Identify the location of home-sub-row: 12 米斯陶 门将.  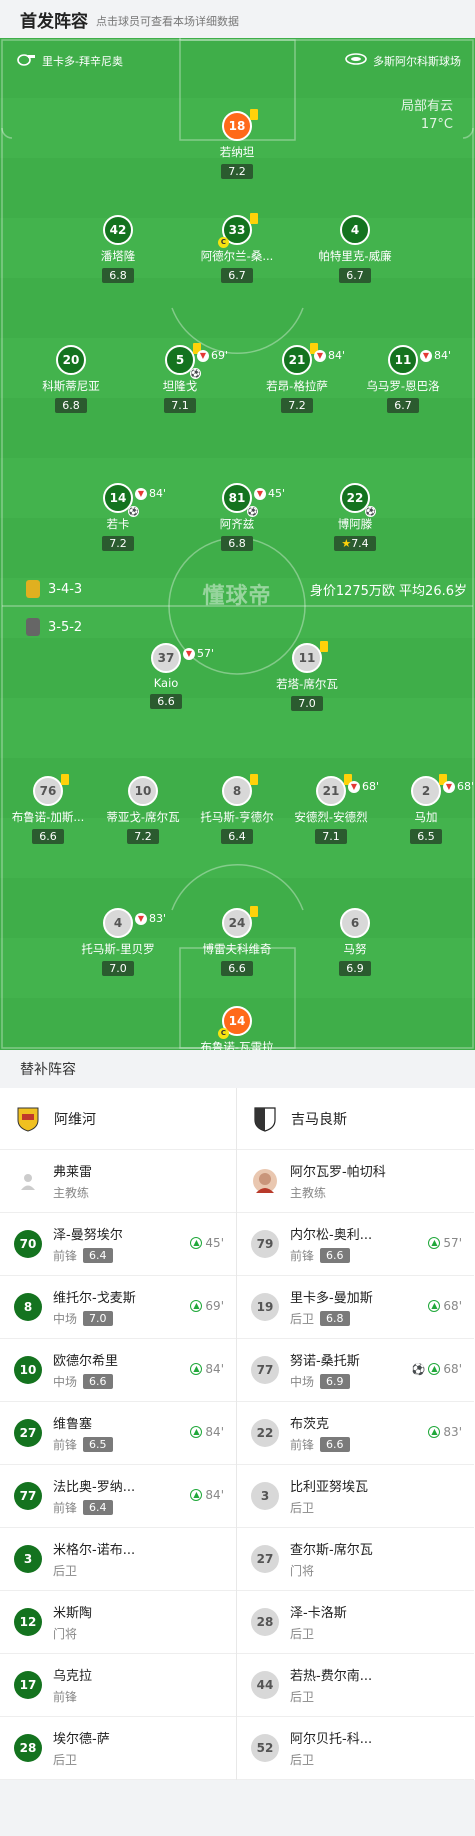
(118, 1622).